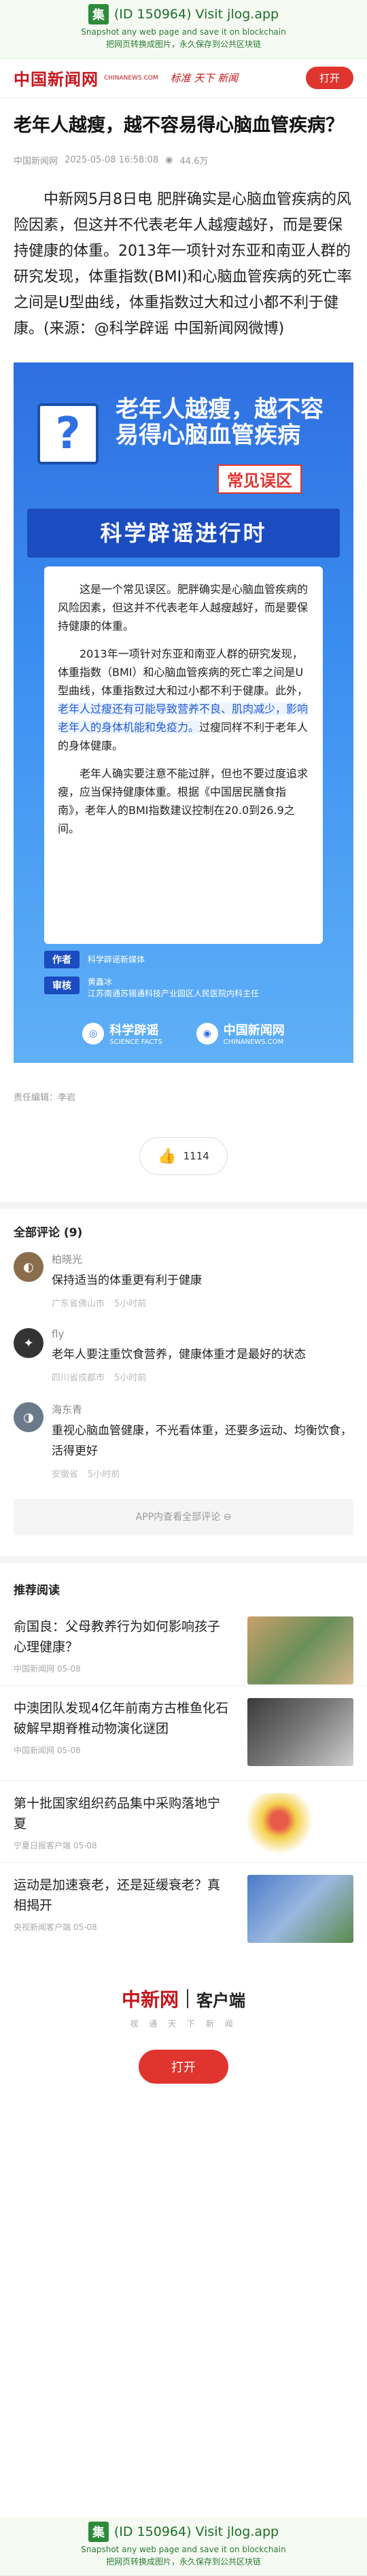 The height and width of the screenshot is (2576, 367). What do you see at coordinates (45, 1098) in the screenshot?
I see `editor-credit: 责任编辑：李岩` at bounding box center [45, 1098].